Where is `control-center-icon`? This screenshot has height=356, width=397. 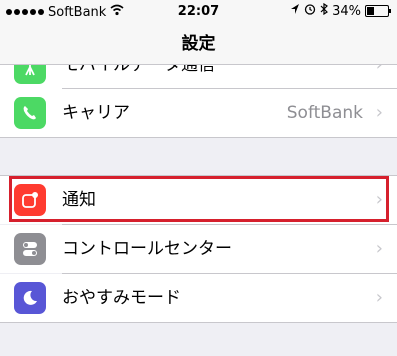 control-center-icon is located at coordinates (30, 249).